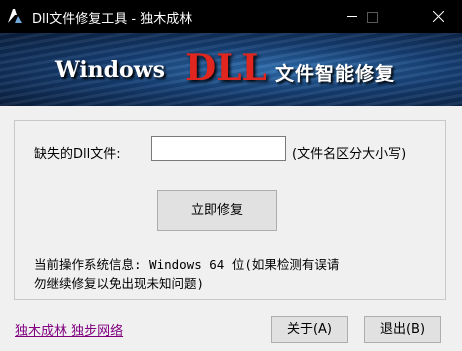  What do you see at coordinates (231, 16) in the screenshot?
I see `title-bar: Dll文件修复工具 - 独木成林` at bounding box center [231, 16].